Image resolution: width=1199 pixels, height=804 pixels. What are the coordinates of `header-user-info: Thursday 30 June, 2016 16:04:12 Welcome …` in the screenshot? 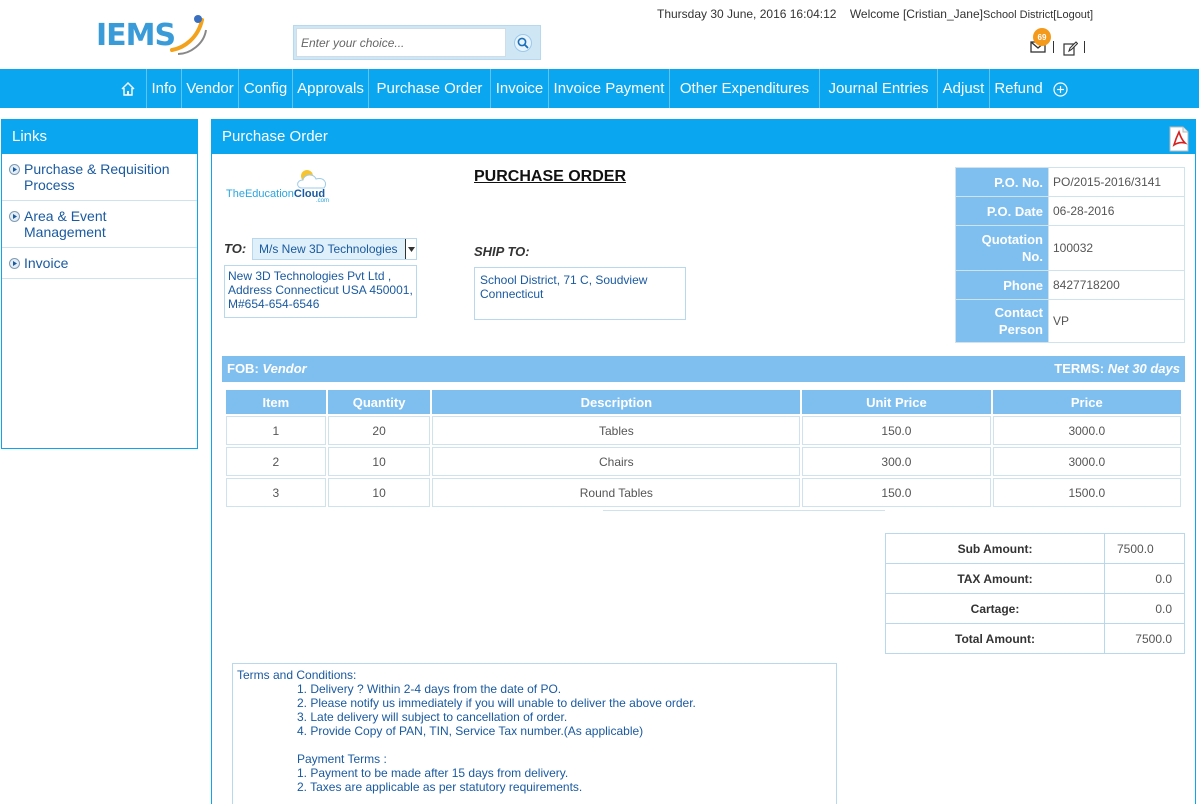 It's located at (875, 14).